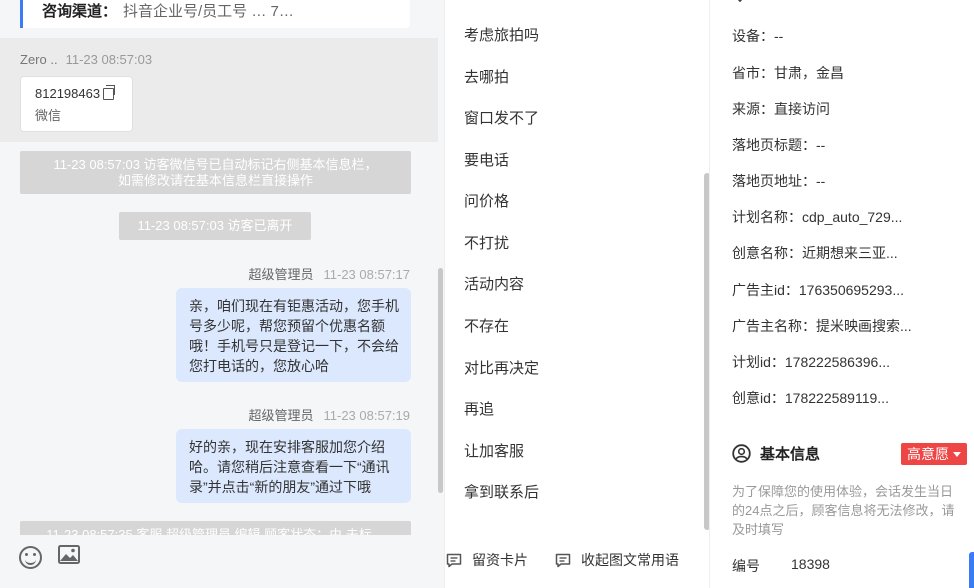 Image resolution: width=974 pixels, height=588 pixels. I want to click on visitor-time: 11-23 08:57:03, so click(109, 59).